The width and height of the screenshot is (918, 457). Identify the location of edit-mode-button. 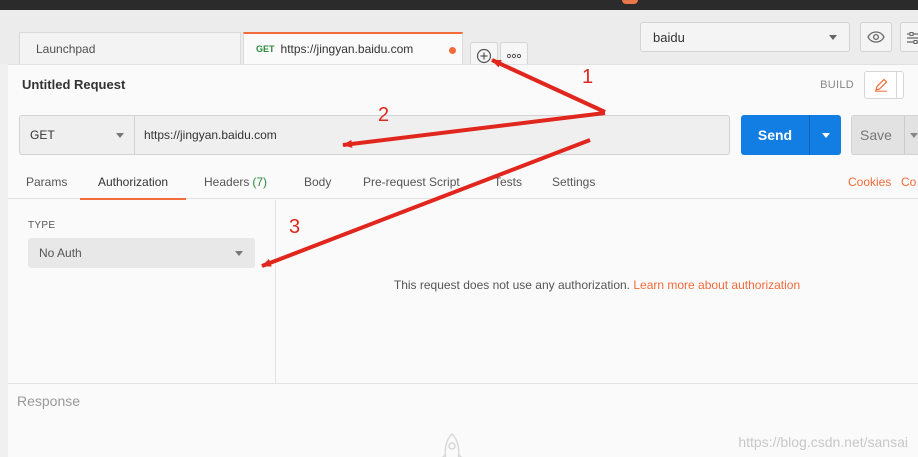
(881, 85).